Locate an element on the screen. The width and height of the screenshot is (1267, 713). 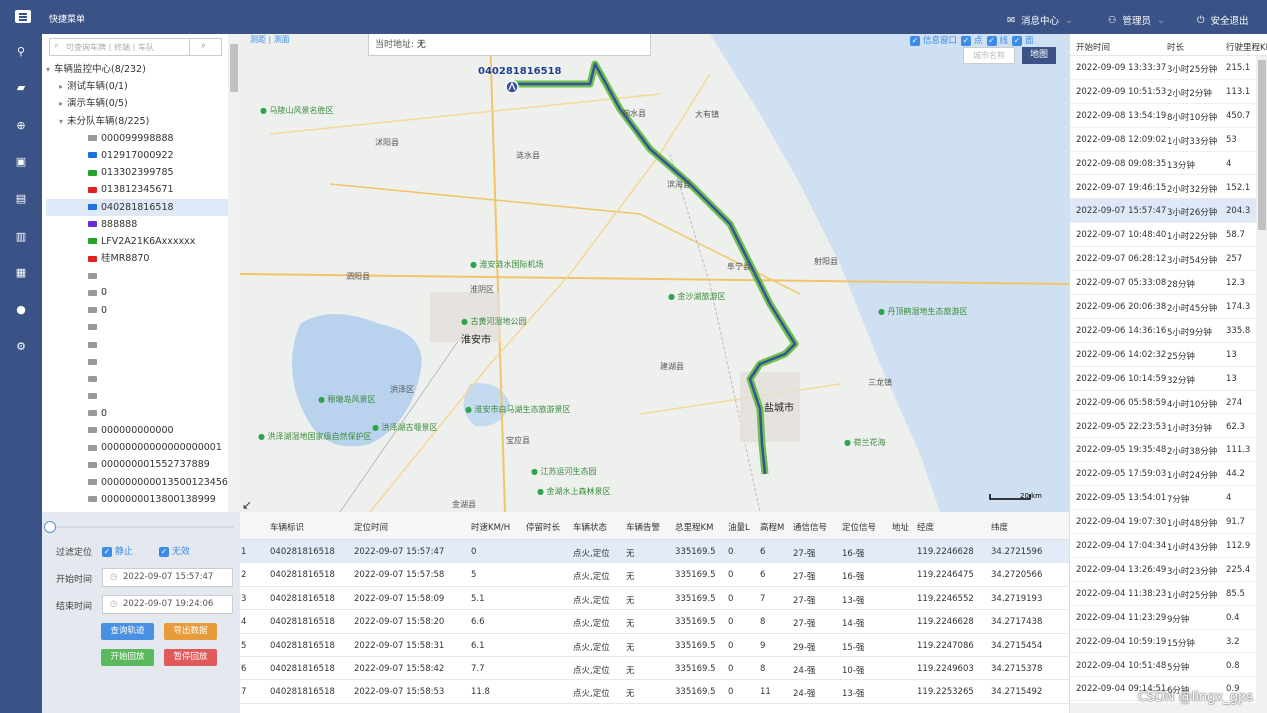
end-time-input: ◷ 2022-09-07 19:24:06 is located at coordinates (167, 604).